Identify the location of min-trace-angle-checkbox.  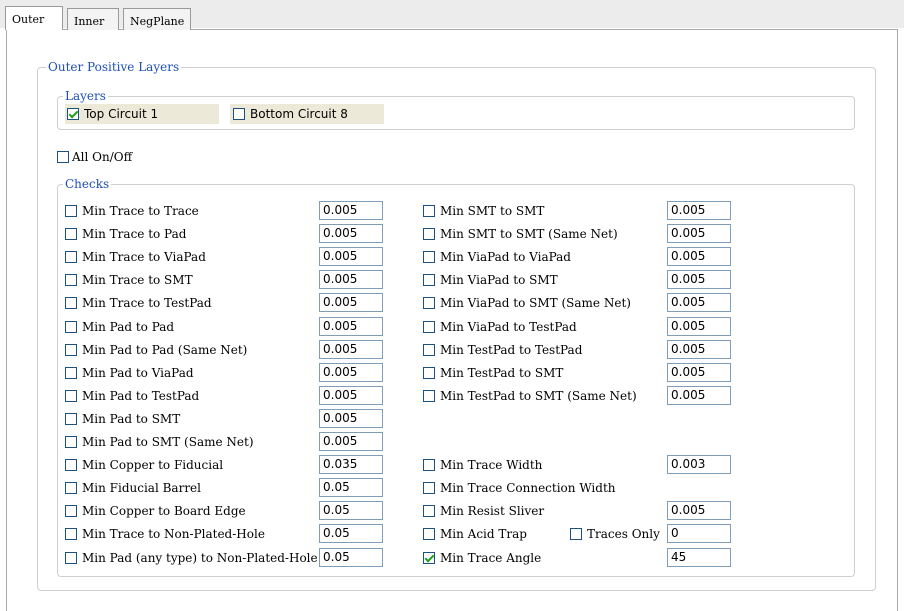
(429, 558).